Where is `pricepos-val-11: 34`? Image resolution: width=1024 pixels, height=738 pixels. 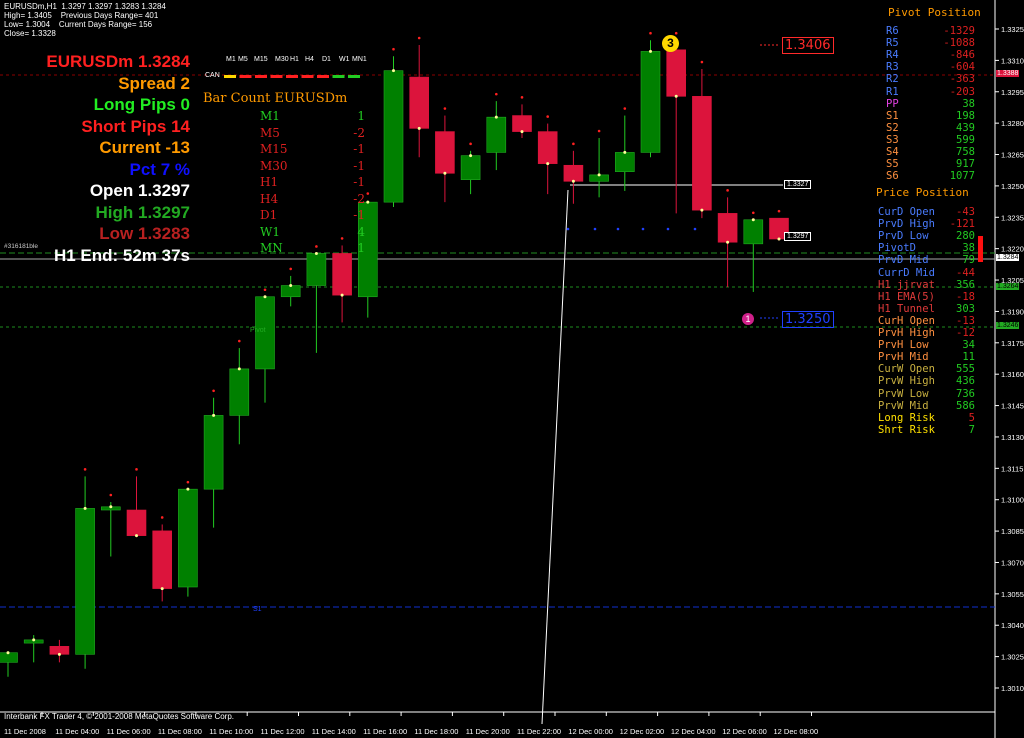 pricepos-val-11: 34 is located at coordinates (968, 345).